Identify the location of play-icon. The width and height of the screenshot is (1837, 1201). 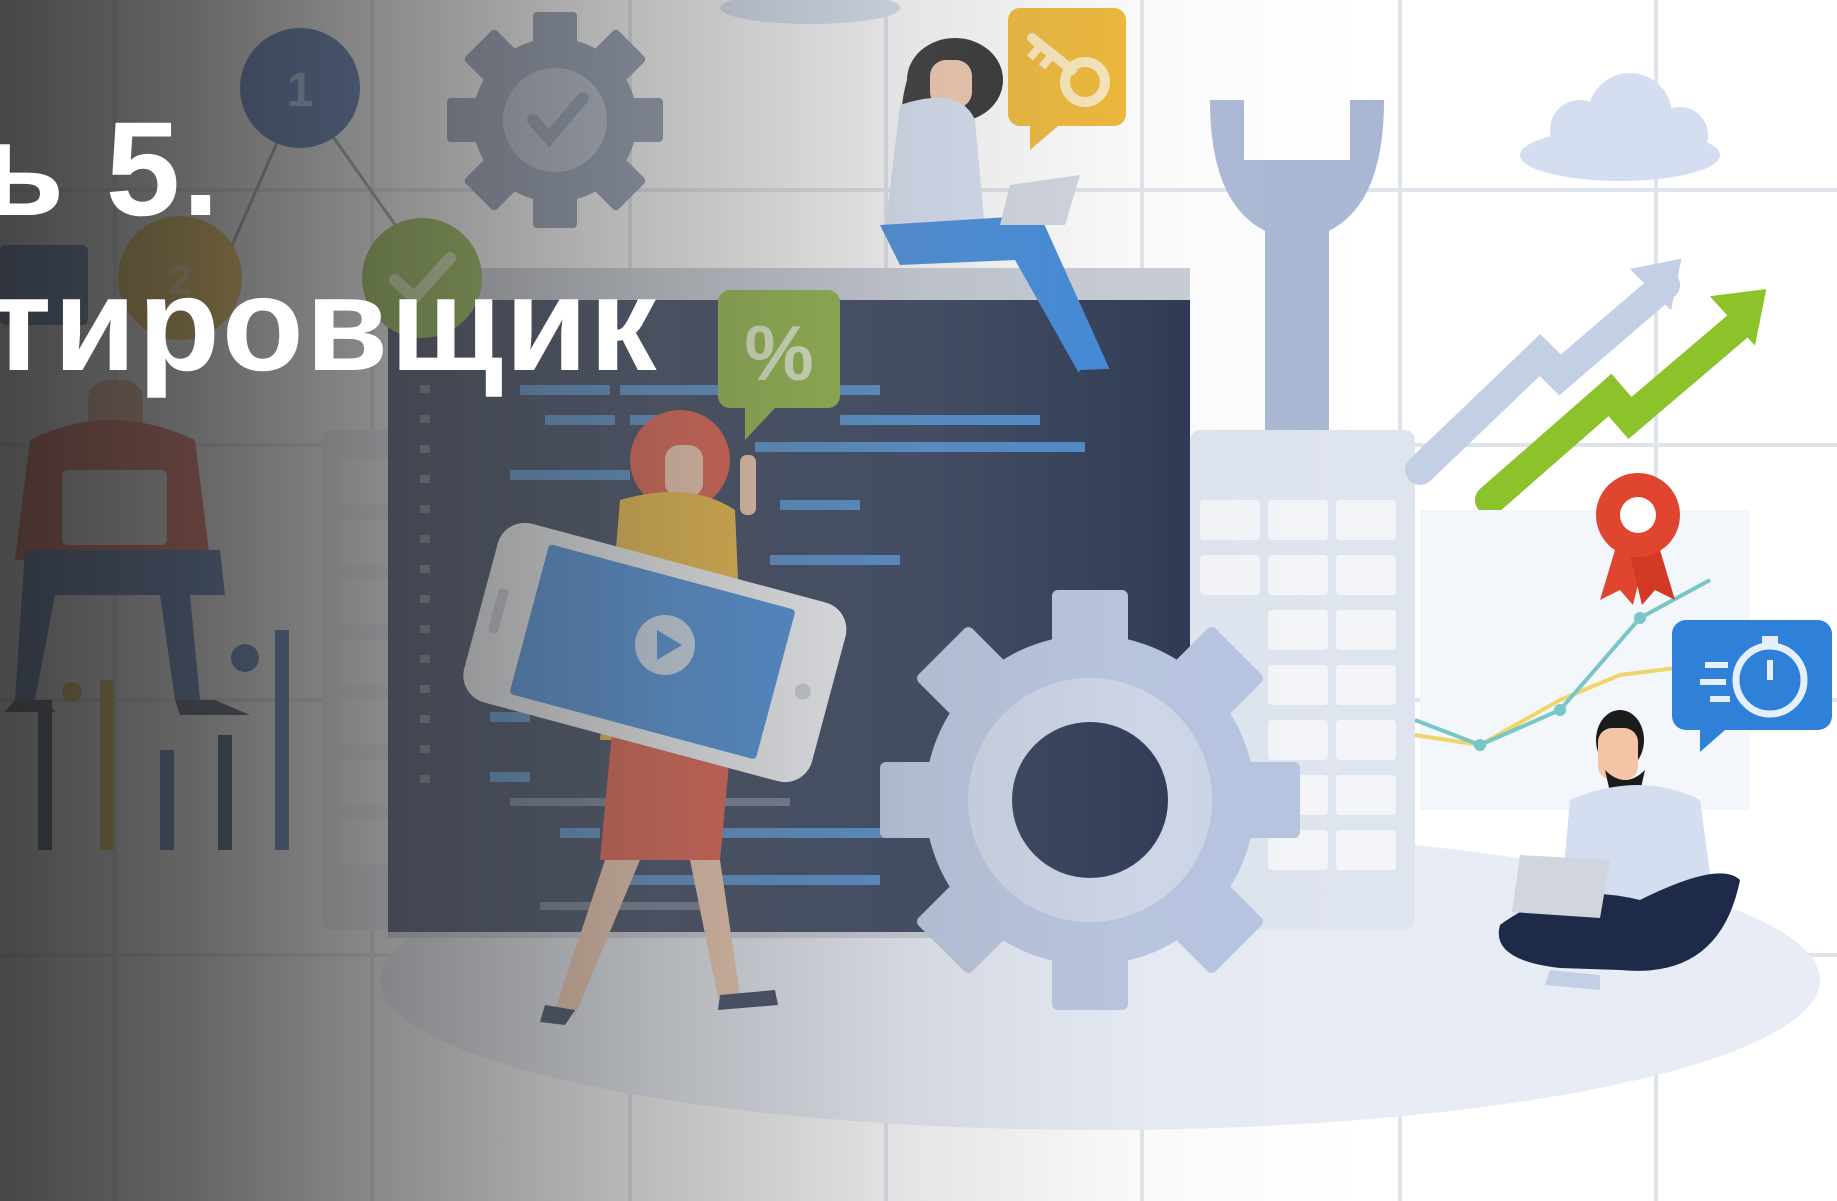
(665, 645).